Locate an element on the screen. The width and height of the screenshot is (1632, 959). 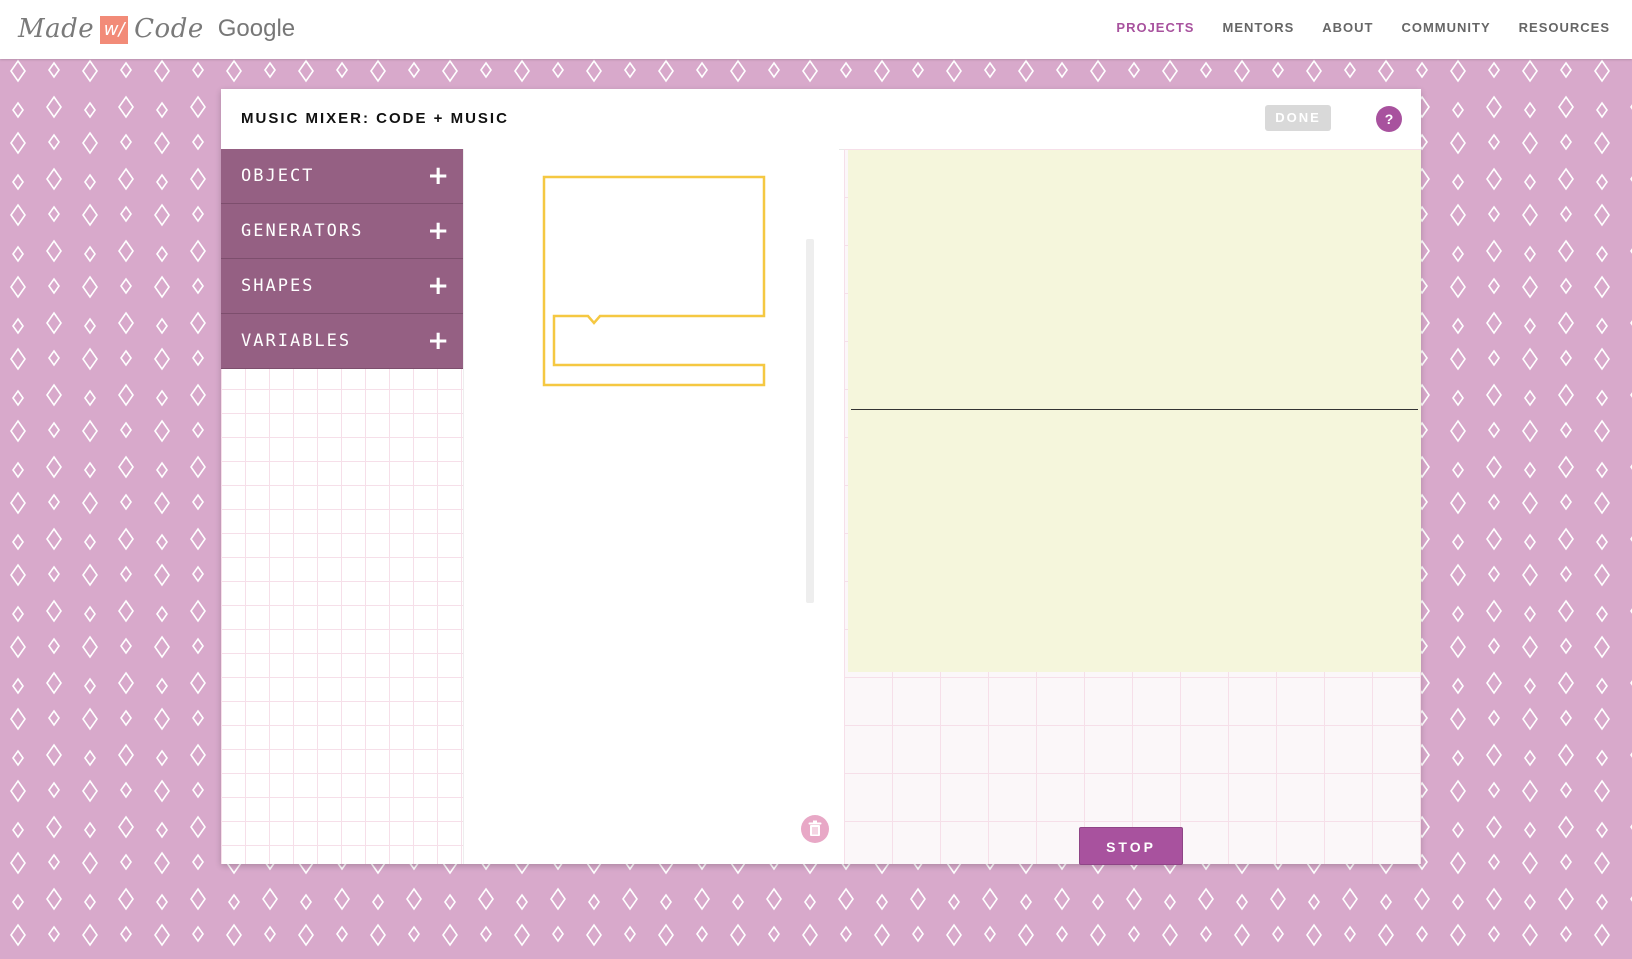
stop-button: STOP is located at coordinates (1131, 846).